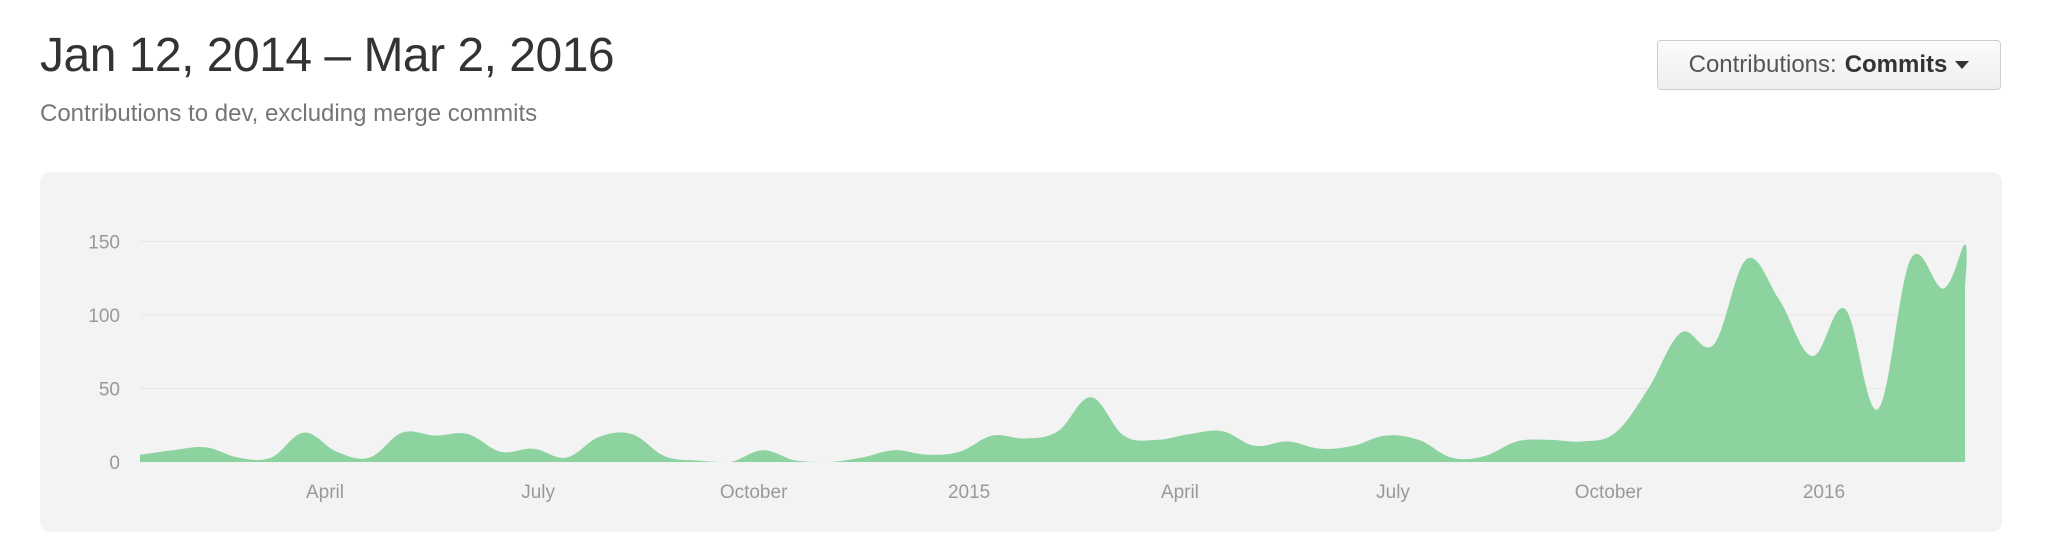 The width and height of the screenshot is (2046, 558). I want to click on x-axis-ticks: April July October 2015 April July October 2016, so click(1075, 492).